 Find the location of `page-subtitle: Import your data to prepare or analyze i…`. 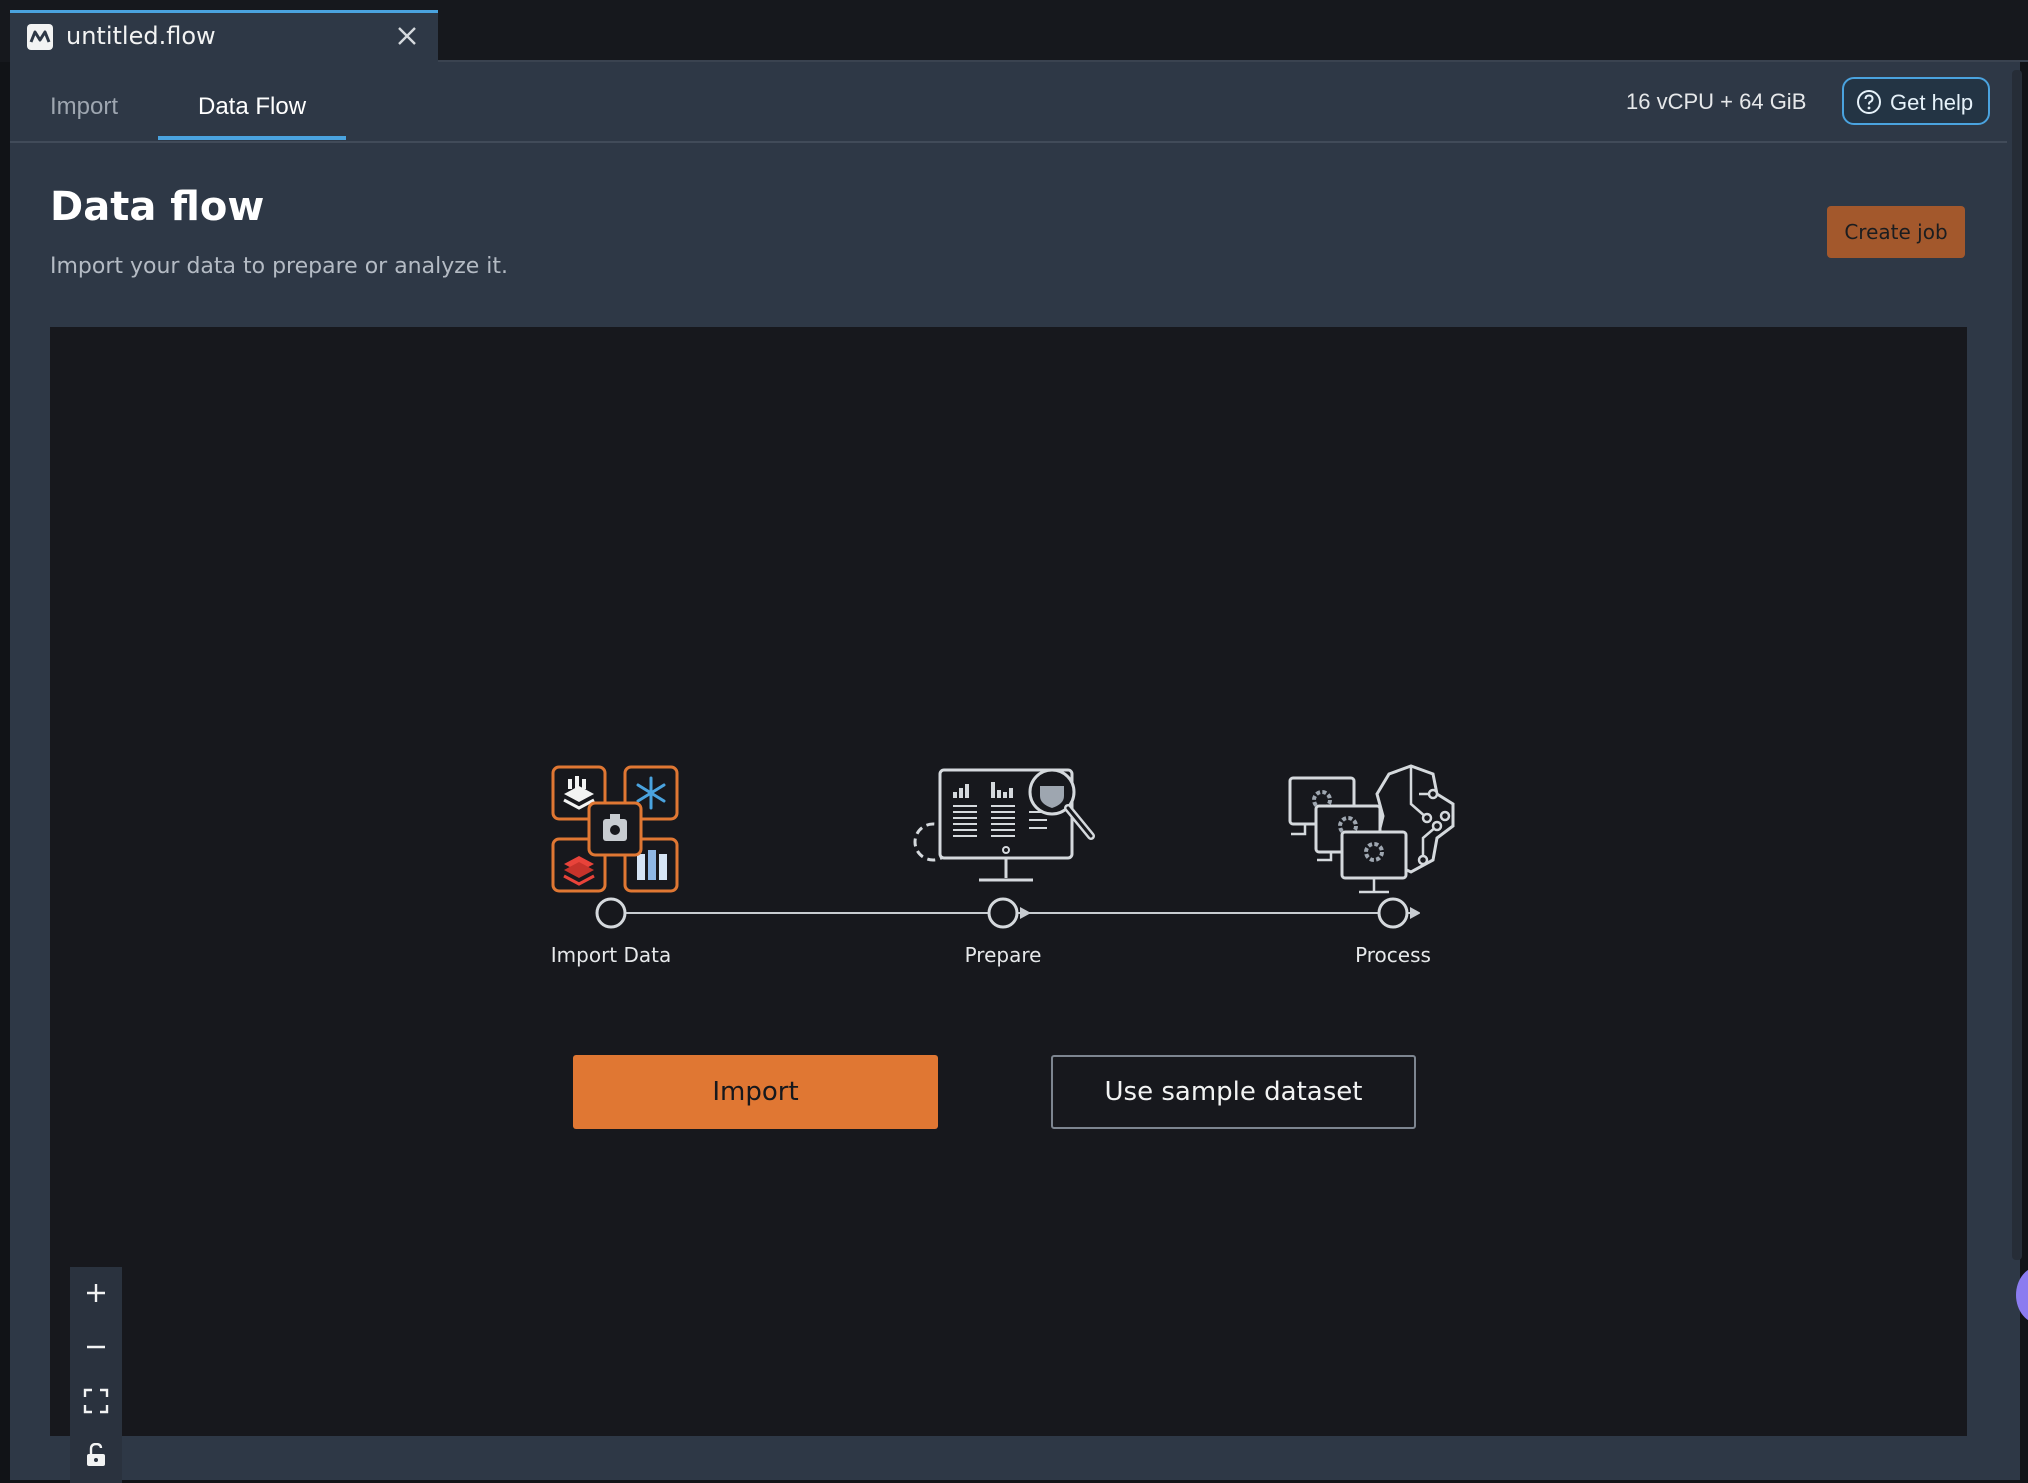

page-subtitle: Import your data to prepare or analyze i… is located at coordinates (279, 266).